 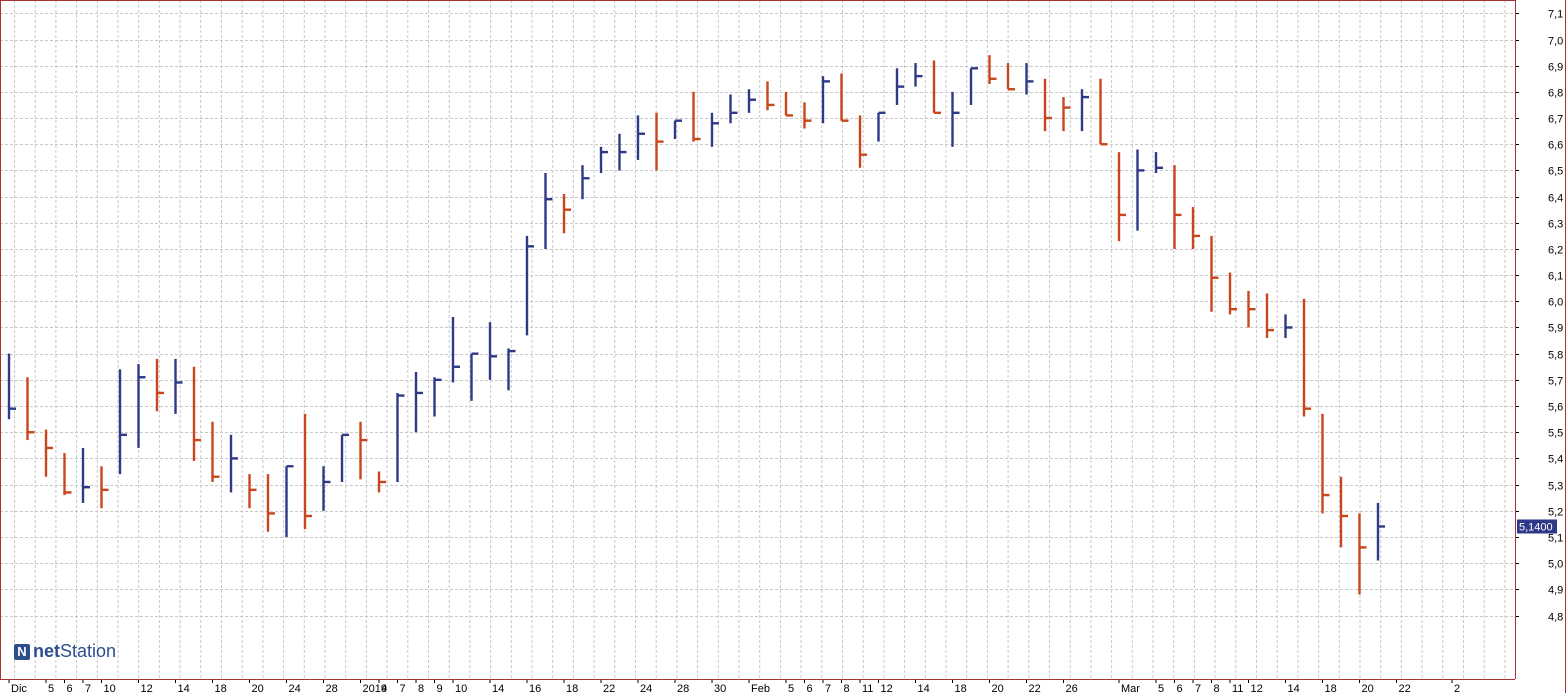 I want to click on logo-suffix: Station, so click(x=88, y=651).